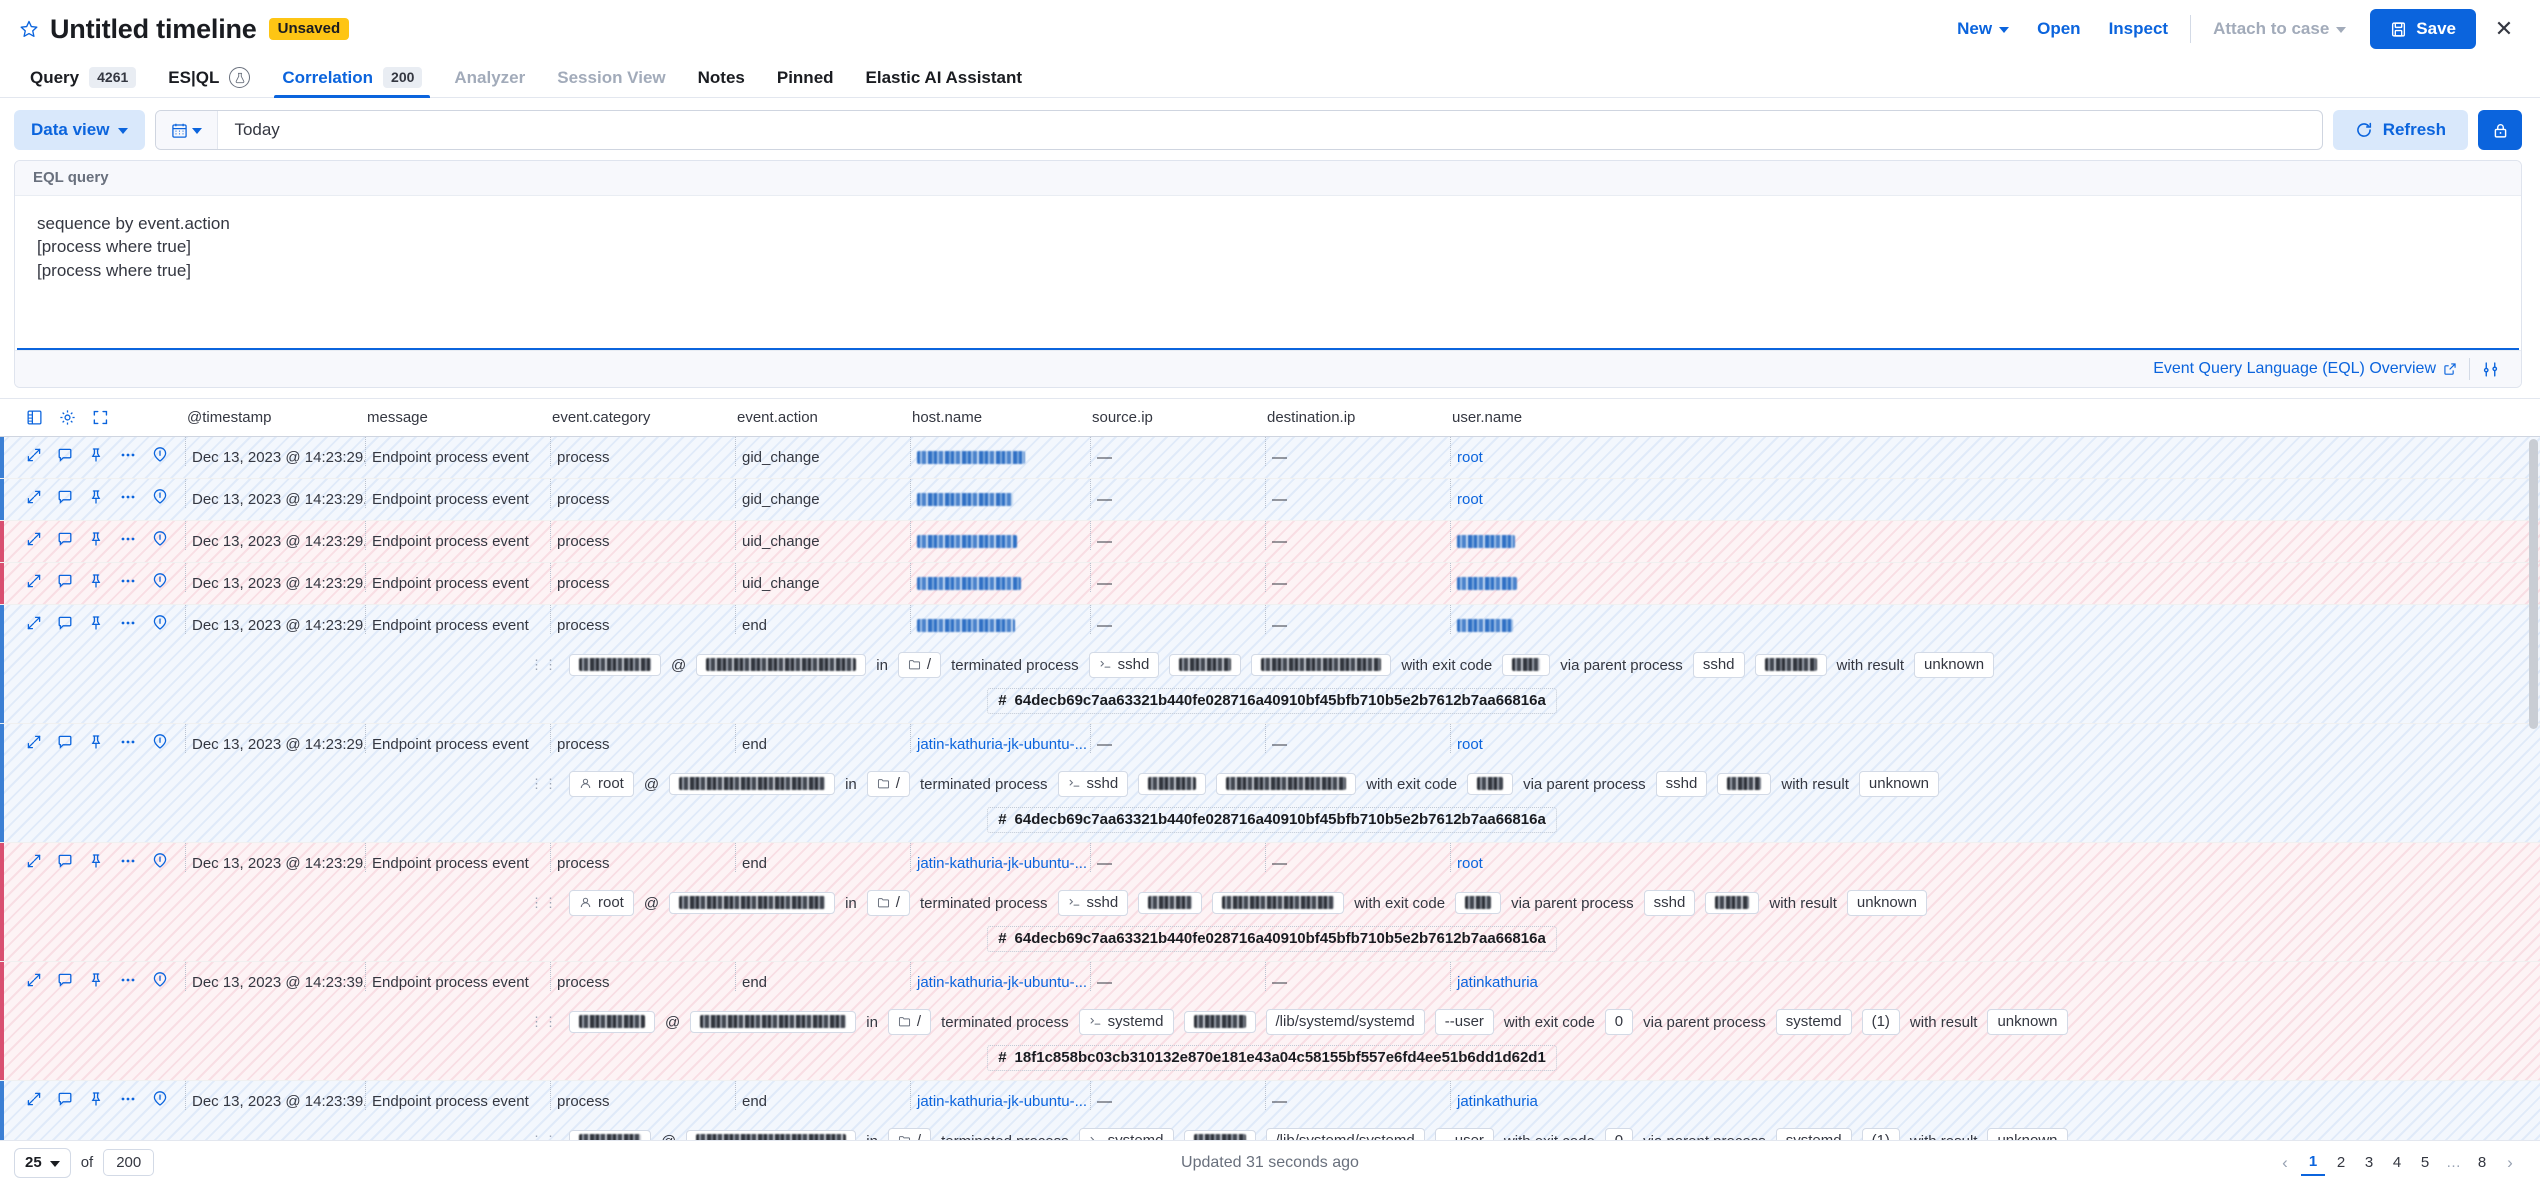  What do you see at coordinates (1600, 738) in the screenshot?
I see `user-name-cell: root` at bounding box center [1600, 738].